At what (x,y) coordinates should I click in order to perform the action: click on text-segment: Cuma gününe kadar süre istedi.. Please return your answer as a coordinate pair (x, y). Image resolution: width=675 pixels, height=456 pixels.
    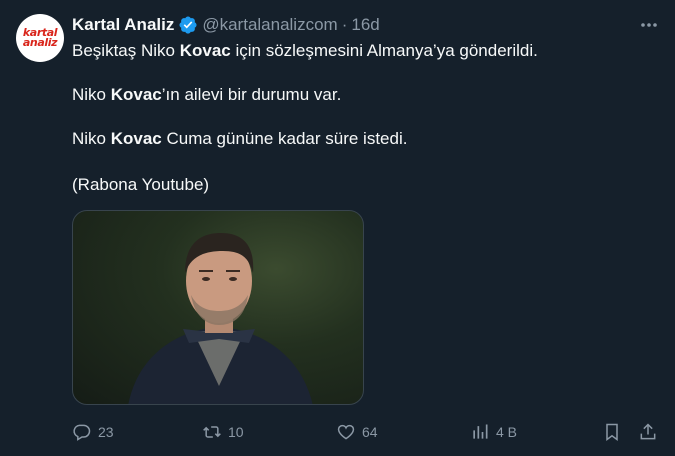
    Looking at the image, I should click on (284, 138).